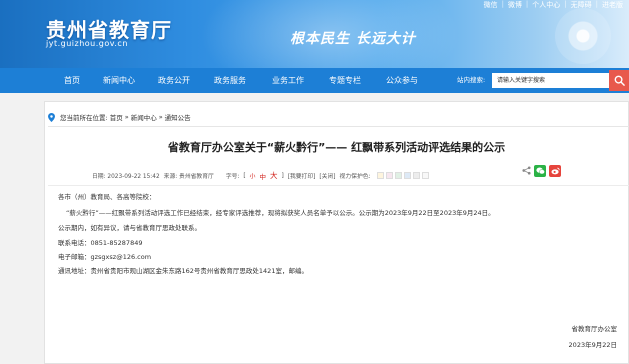  Describe the element at coordinates (129, 228) in the screenshot. I see `body-paragraph: 公示期内，如有异议，请与省教育厅思政处联系。` at that location.